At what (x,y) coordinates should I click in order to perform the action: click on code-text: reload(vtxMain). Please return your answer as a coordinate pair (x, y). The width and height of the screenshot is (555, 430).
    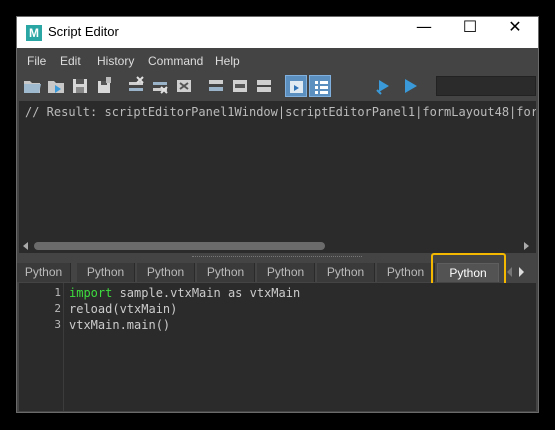
    Looking at the image, I should click on (123, 309).